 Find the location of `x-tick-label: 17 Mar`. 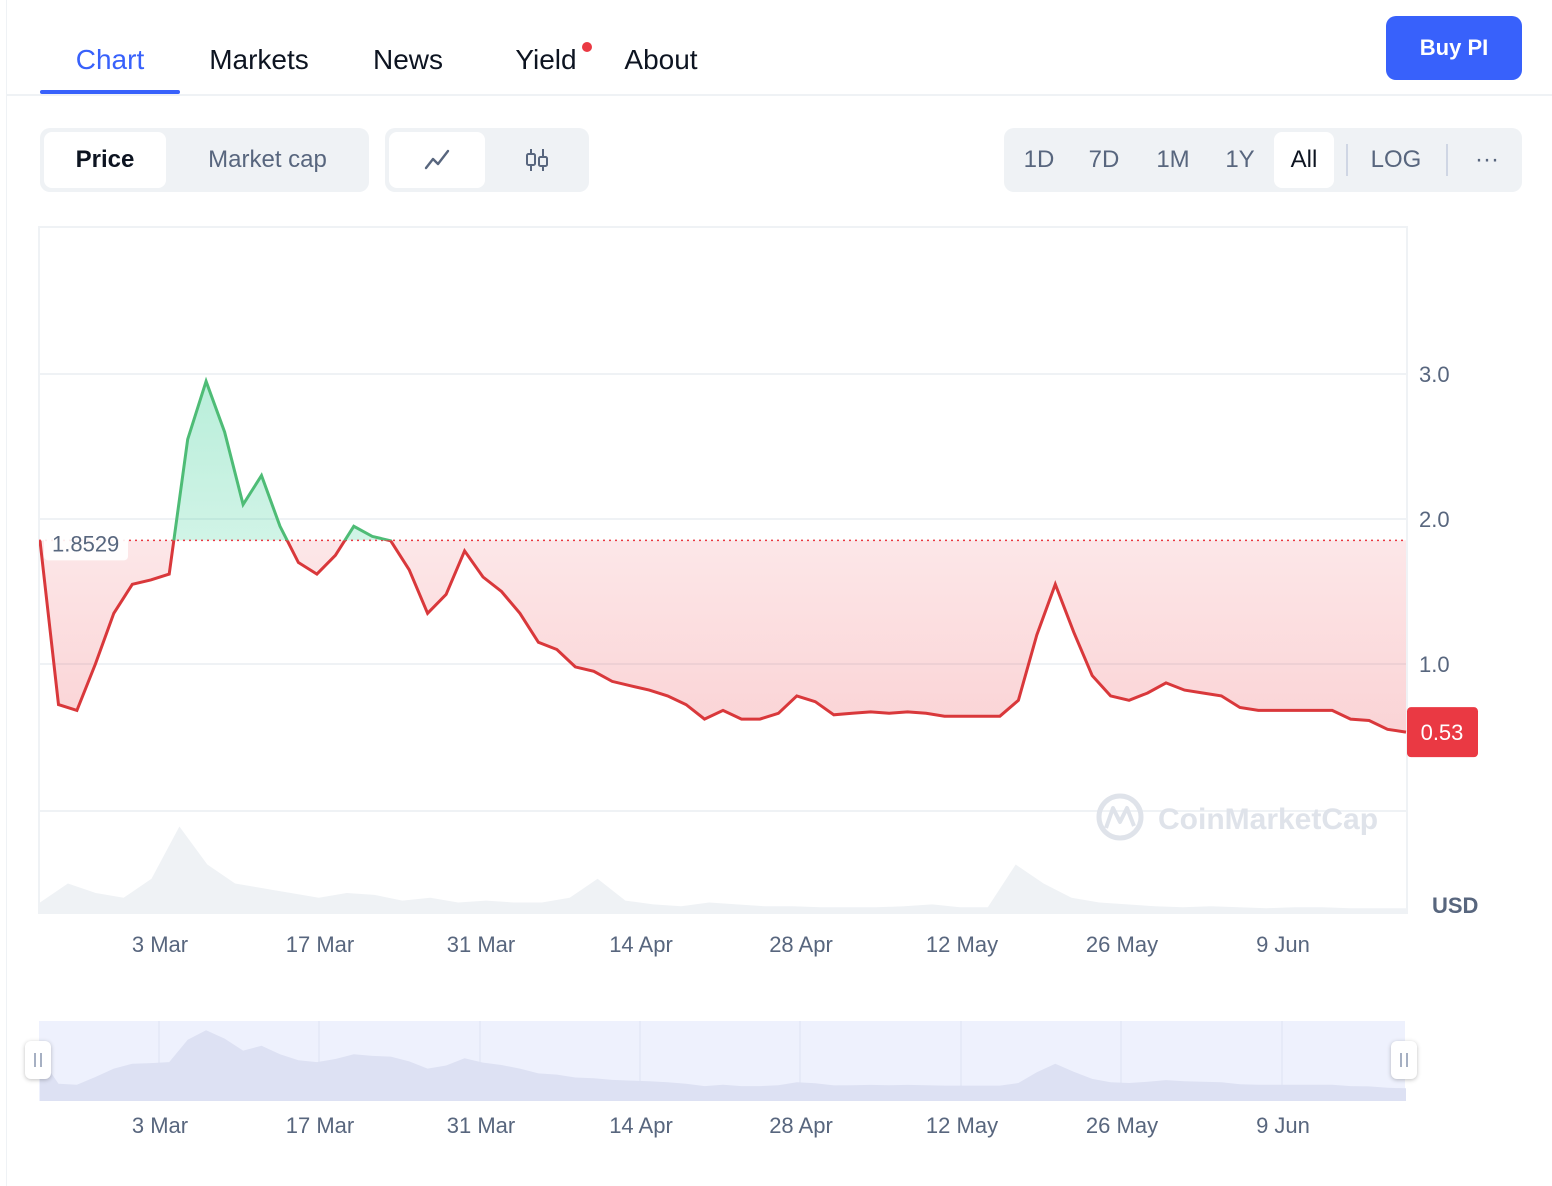

x-tick-label: 17 Mar is located at coordinates (320, 944).